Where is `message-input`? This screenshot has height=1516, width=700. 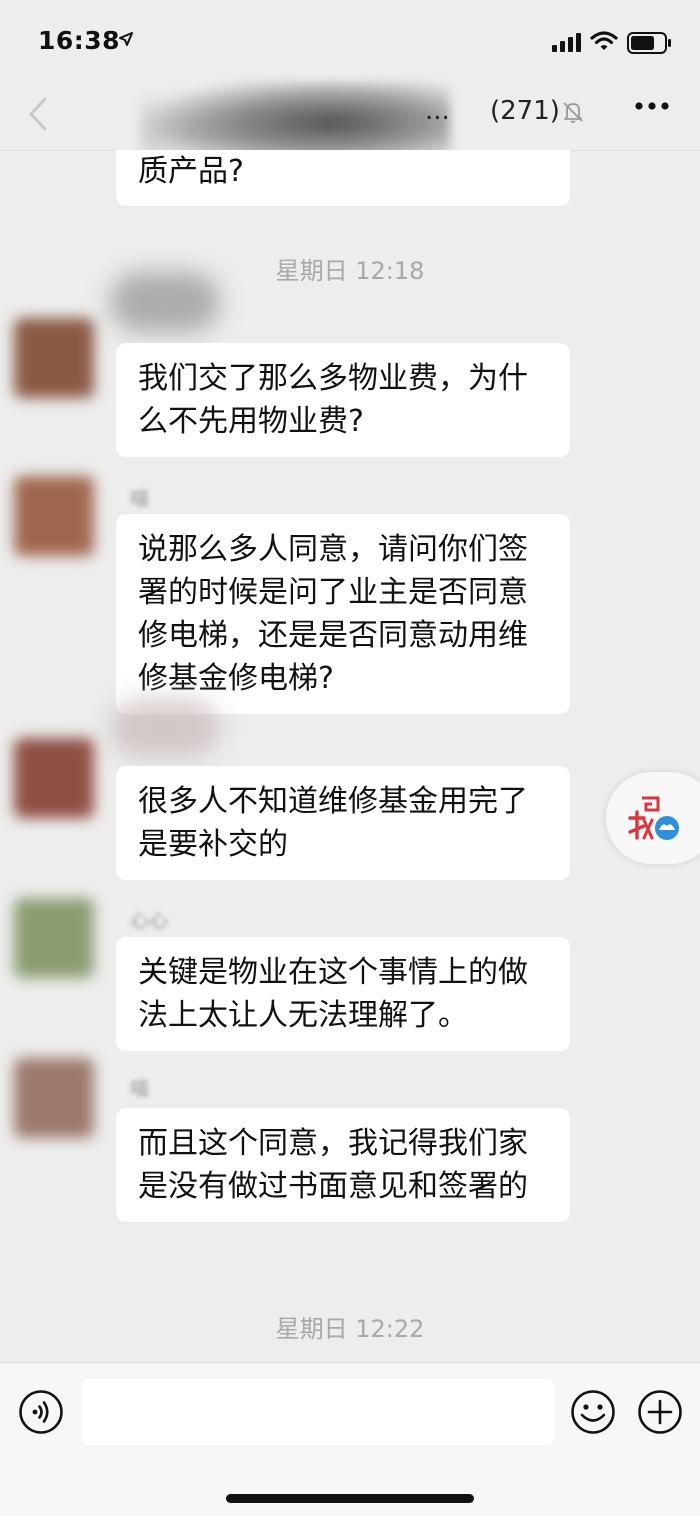 message-input is located at coordinates (318, 1412).